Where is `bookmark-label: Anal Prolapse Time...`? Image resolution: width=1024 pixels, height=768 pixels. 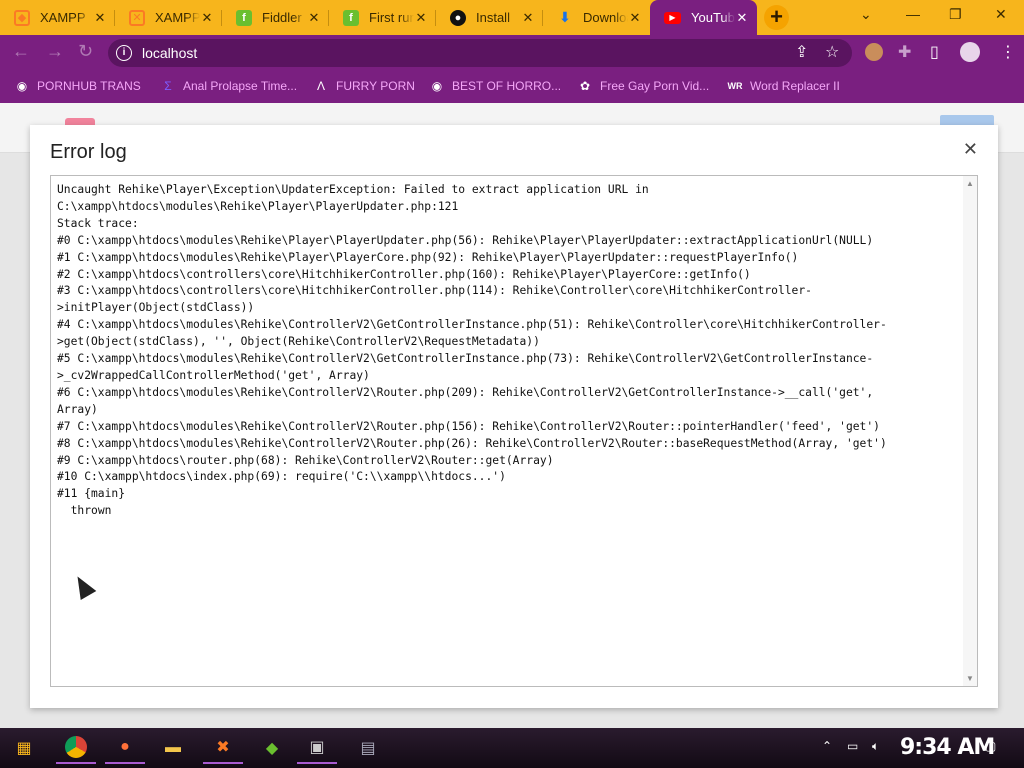
bookmark-label: Anal Prolapse Time... is located at coordinates (240, 86).